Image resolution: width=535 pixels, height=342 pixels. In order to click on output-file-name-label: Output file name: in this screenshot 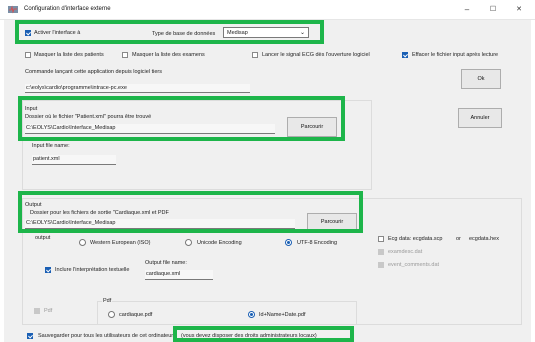, I will do `click(166, 263)`.